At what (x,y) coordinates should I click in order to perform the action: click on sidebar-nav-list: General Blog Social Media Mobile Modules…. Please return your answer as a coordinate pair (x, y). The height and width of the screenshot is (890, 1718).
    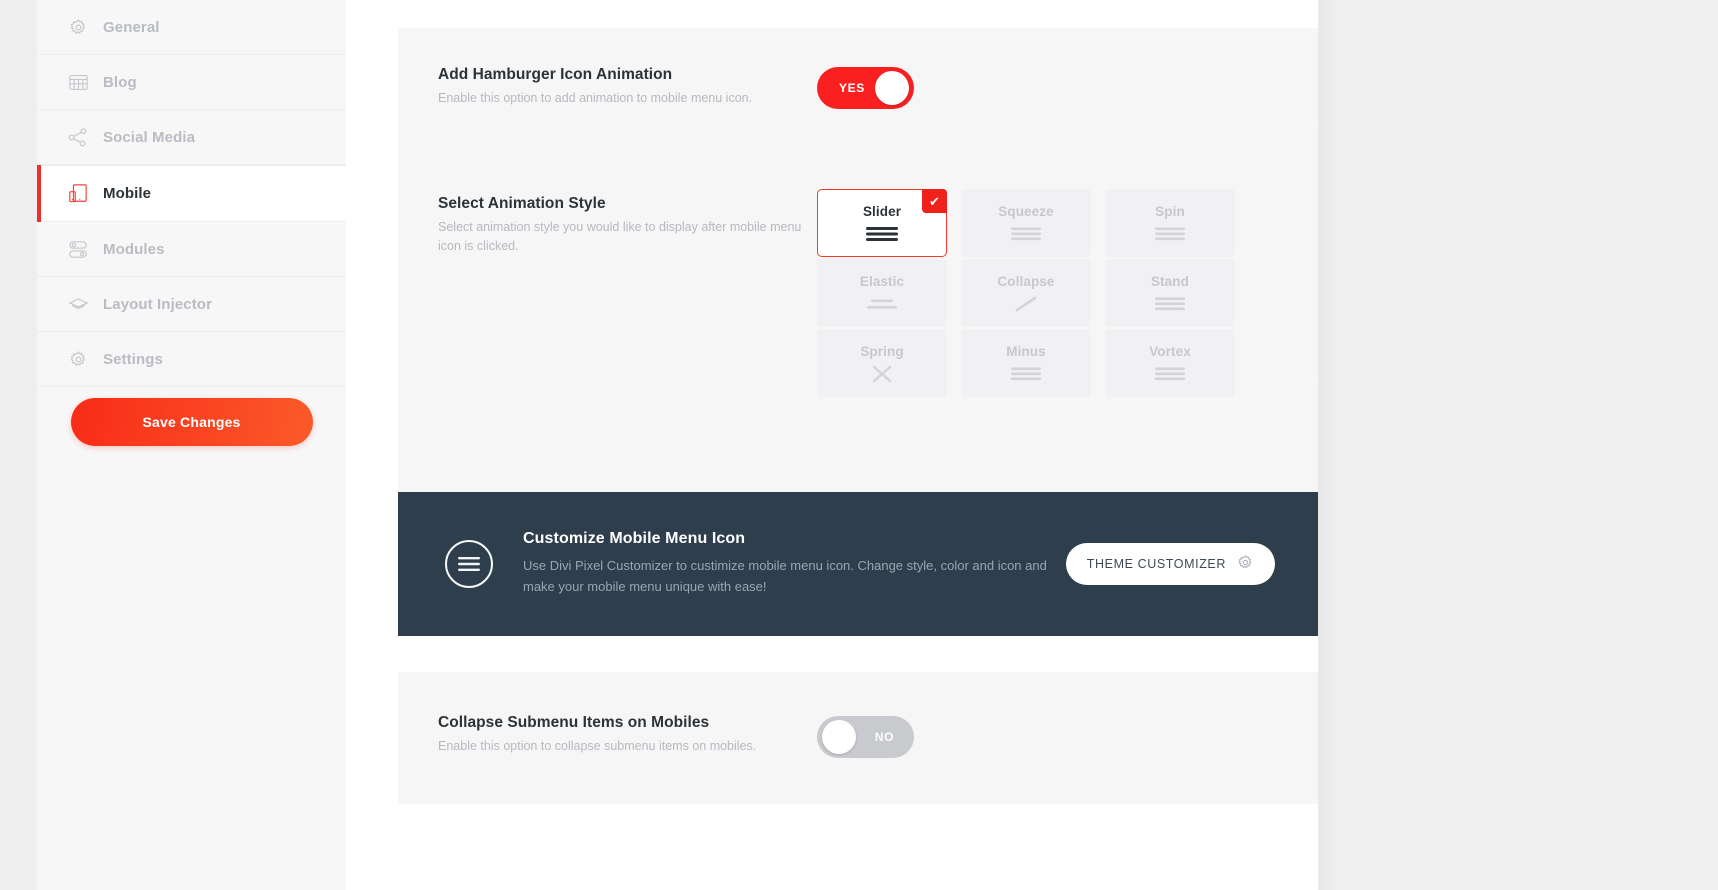
    Looking at the image, I should click on (191, 193).